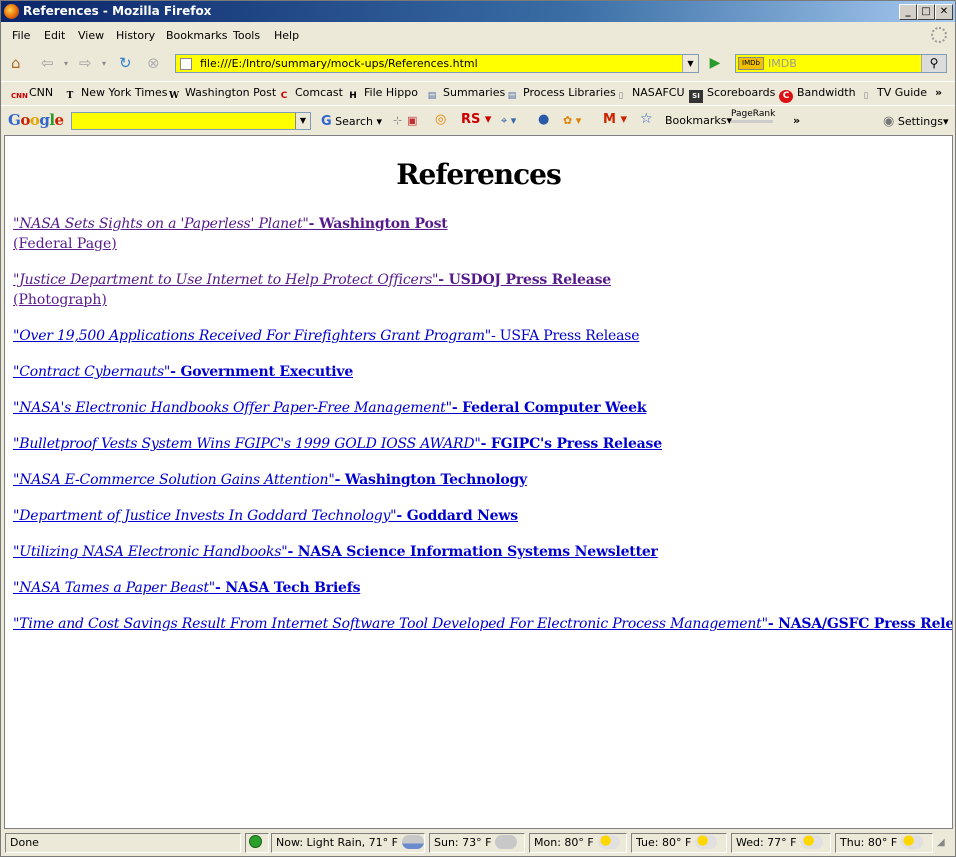 This screenshot has height=857, width=956. I want to click on menu-view: View, so click(91, 35).